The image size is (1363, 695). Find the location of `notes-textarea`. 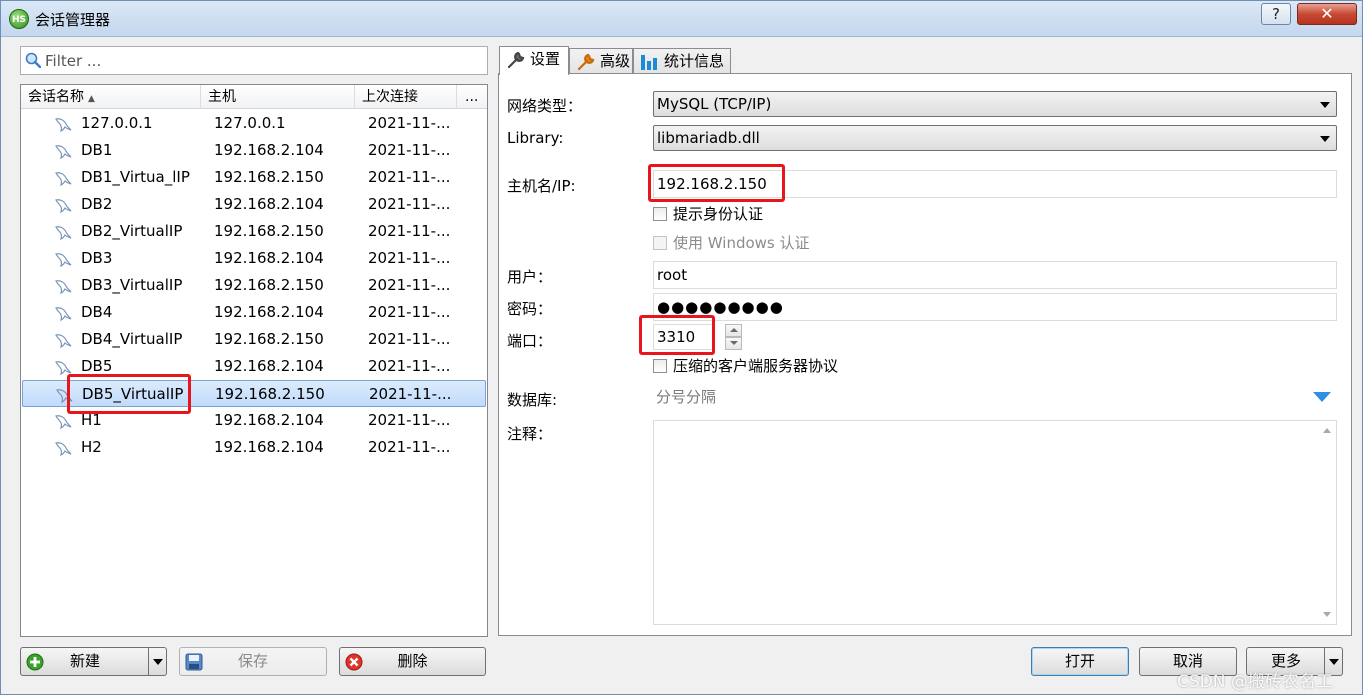

notes-textarea is located at coordinates (995, 522).